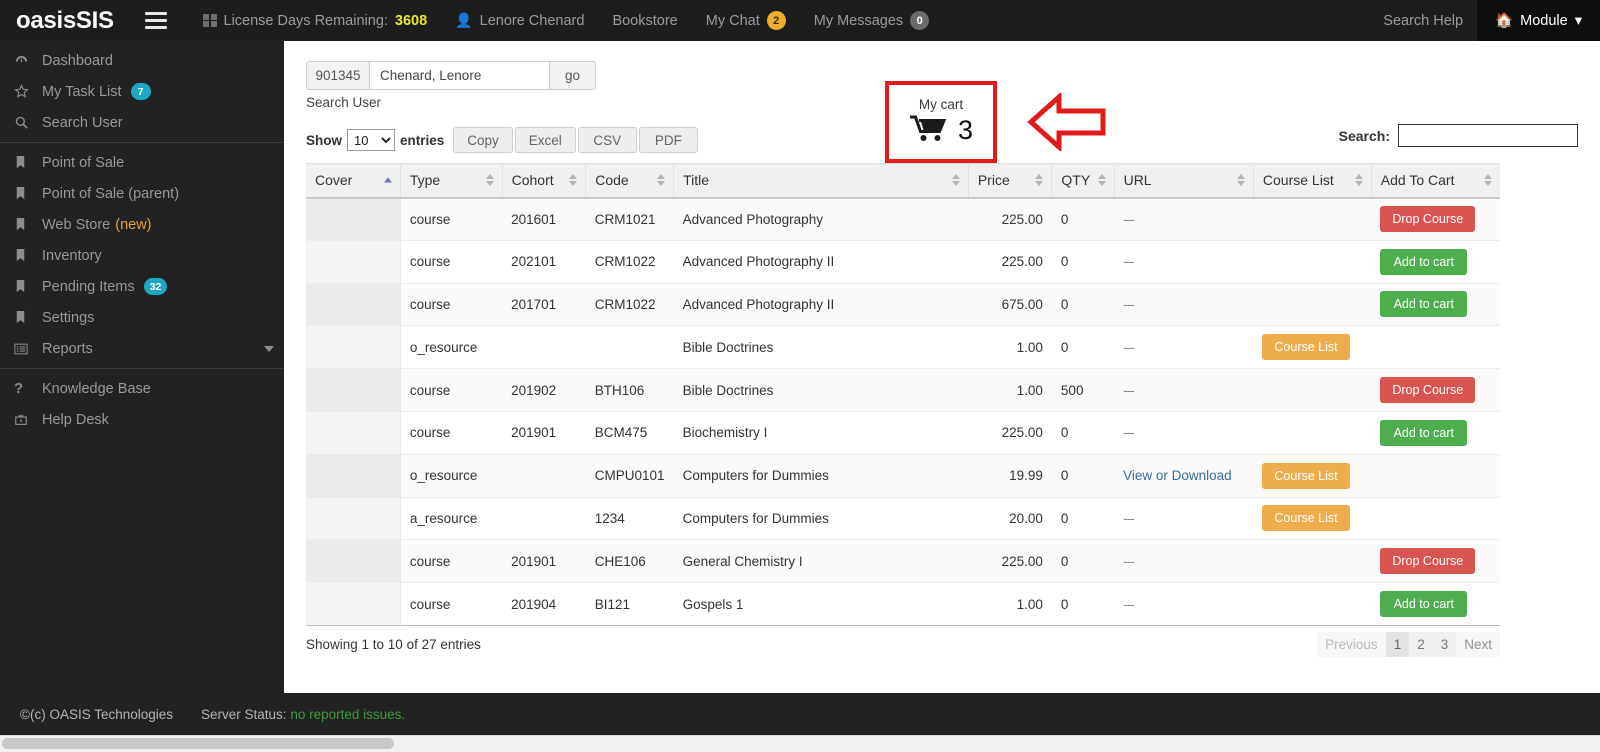  Describe the element at coordinates (1478, 644) in the screenshot. I see `pagination-next: Next` at that location.